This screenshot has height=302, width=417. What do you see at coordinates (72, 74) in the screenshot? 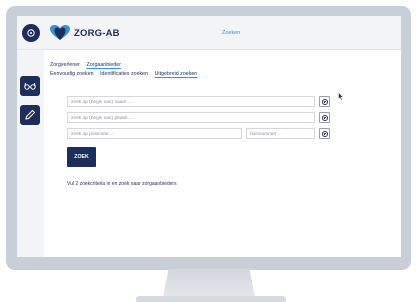
I see `tab-eenvoudig-zoeken: Eenvoudig zoeken` at bounding box center [72, 74].